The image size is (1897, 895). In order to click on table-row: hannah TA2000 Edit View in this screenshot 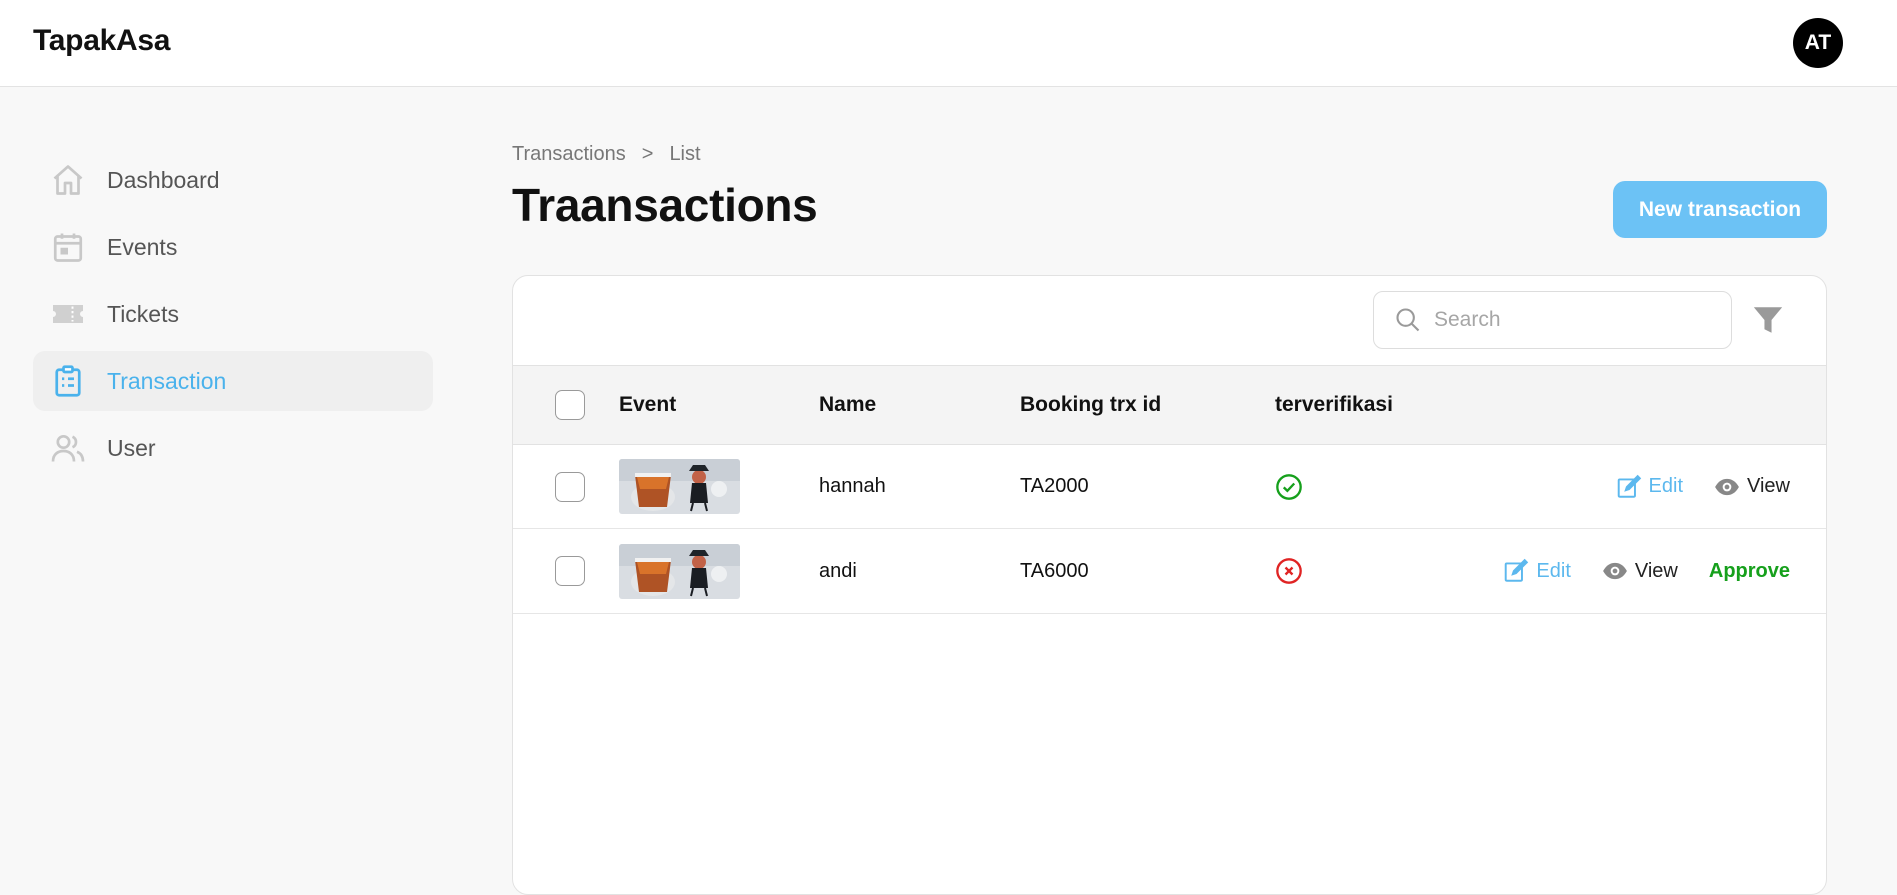, I will do `click(1169, 487)`.